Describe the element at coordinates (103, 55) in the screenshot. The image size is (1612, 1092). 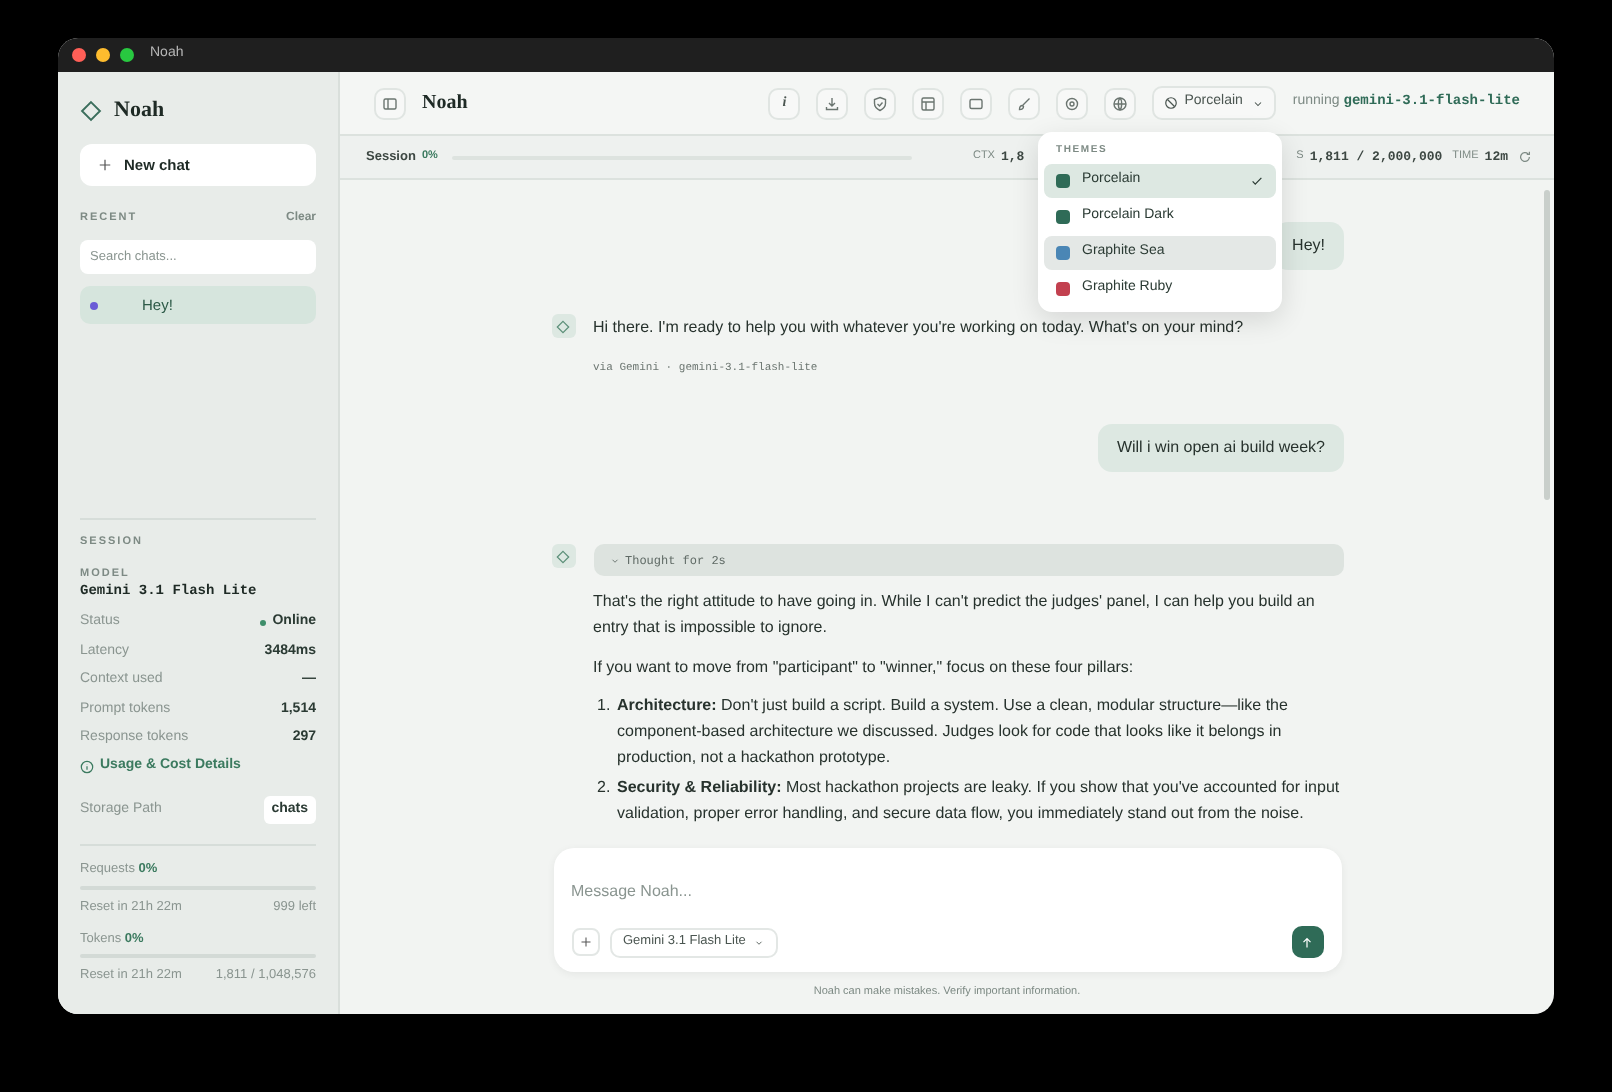
I see `minimize-button` at that location.